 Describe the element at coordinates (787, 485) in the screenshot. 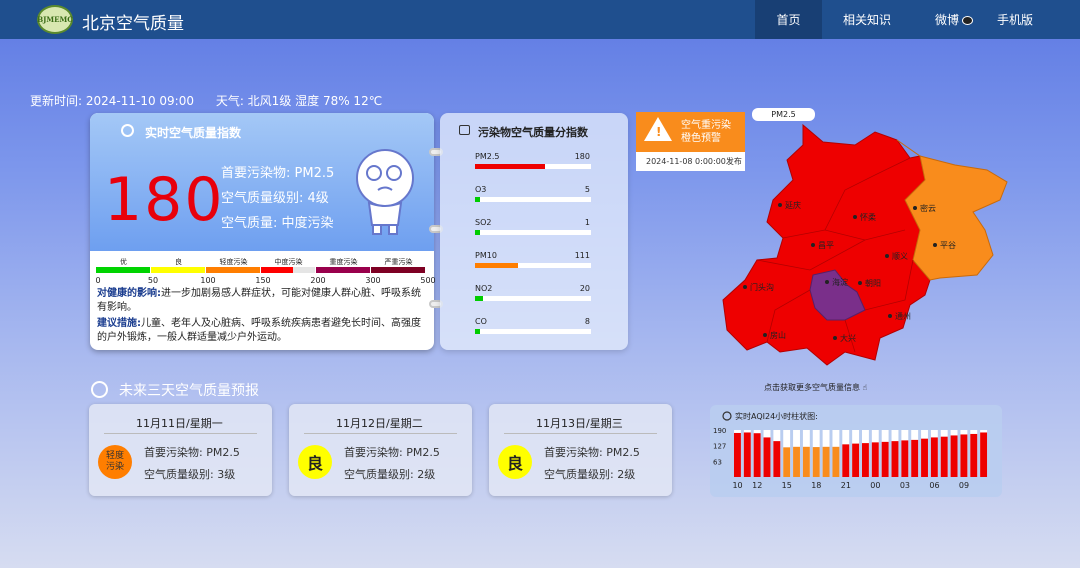

I see `x-tick-label: 15` at that location.